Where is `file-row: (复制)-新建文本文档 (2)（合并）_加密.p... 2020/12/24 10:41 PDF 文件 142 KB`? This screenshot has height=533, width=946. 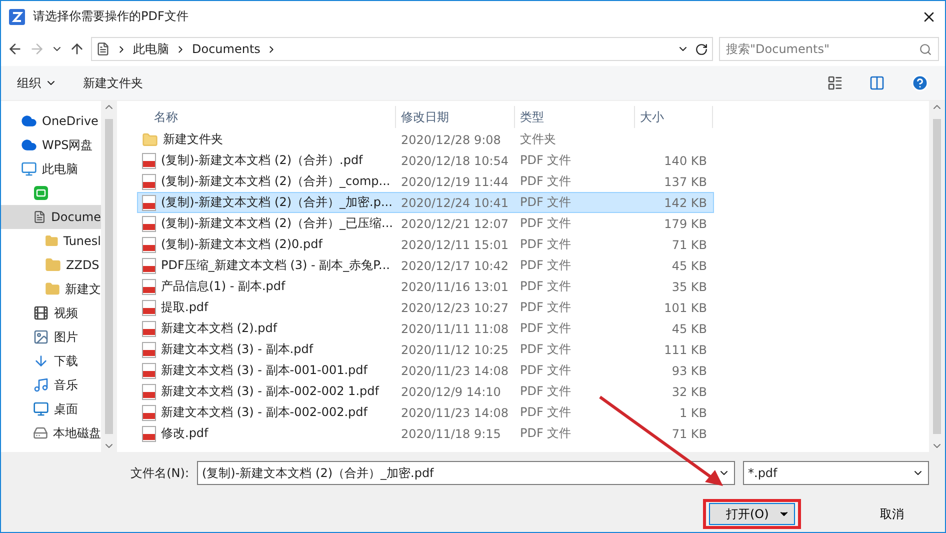
file-row: (复制)-新建文本文档 (2)（合并）_加密.p... 2020/12/24 10:41 PDF 文件 142 KB is located at coordinates (425, 202).